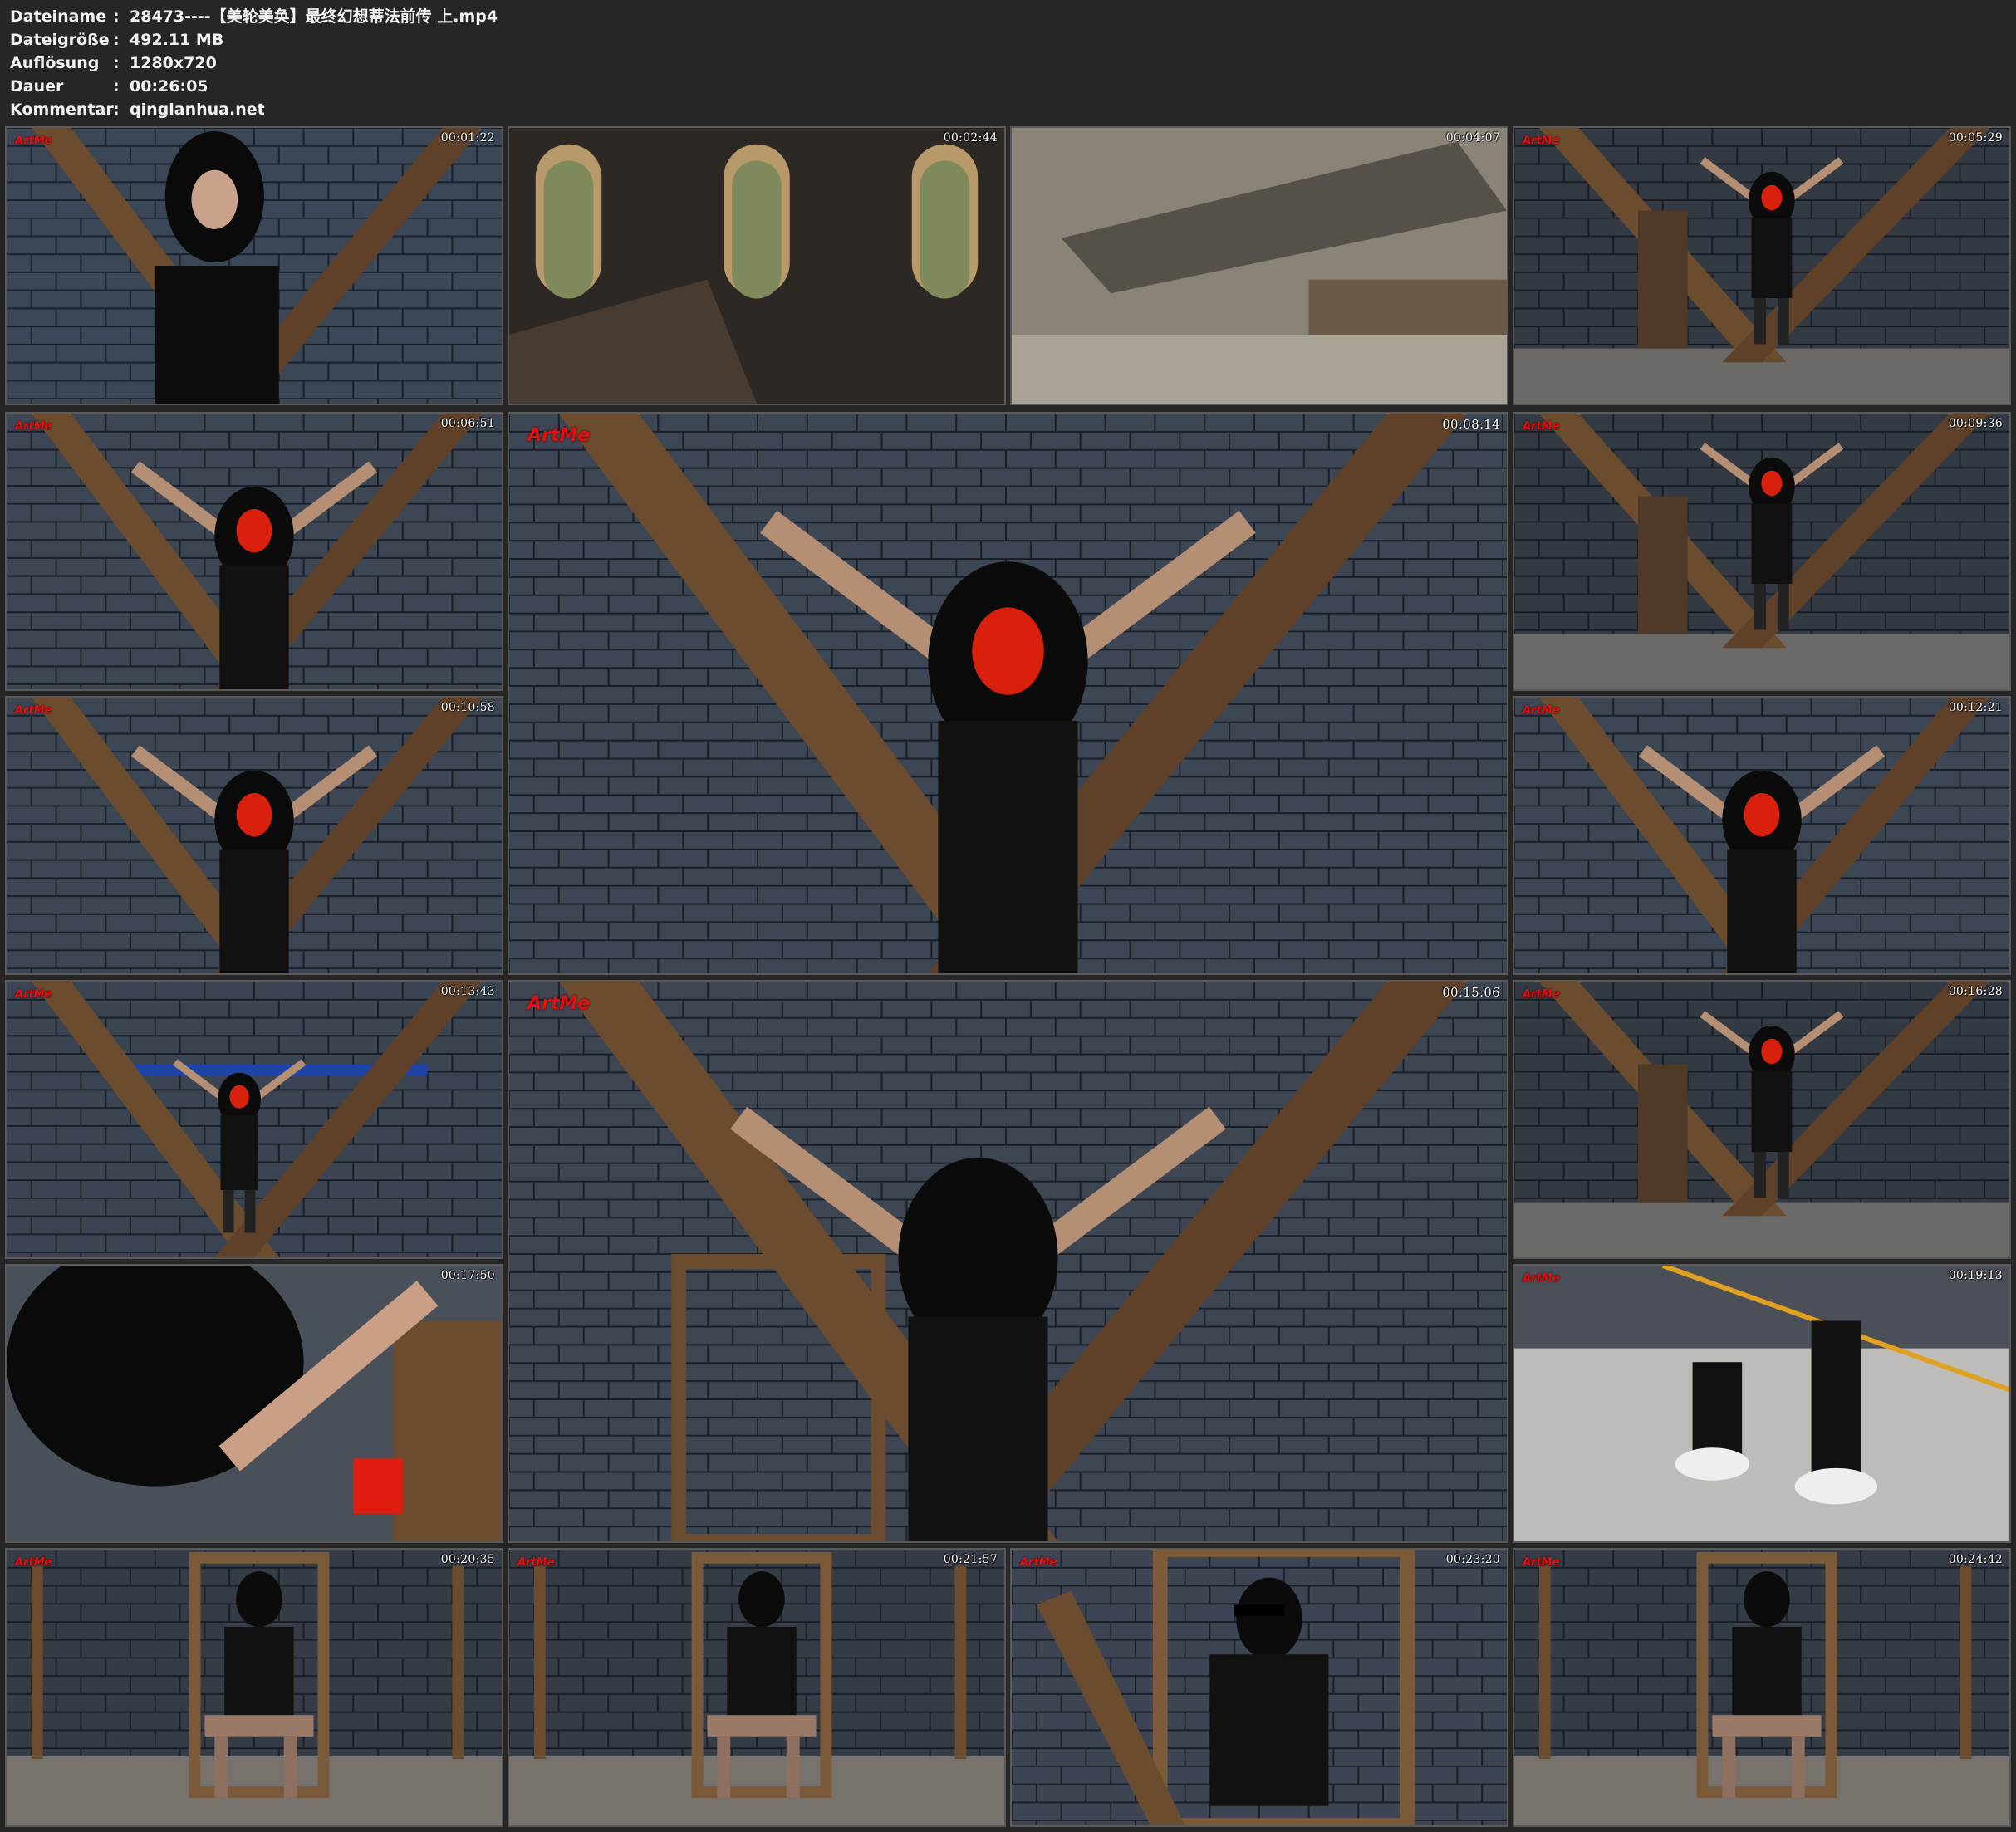 Image resolution: width=2016 pixels, height=1832 pixels. I want to click on frame-timestamp: 00:20:35, so click(467, 1559).